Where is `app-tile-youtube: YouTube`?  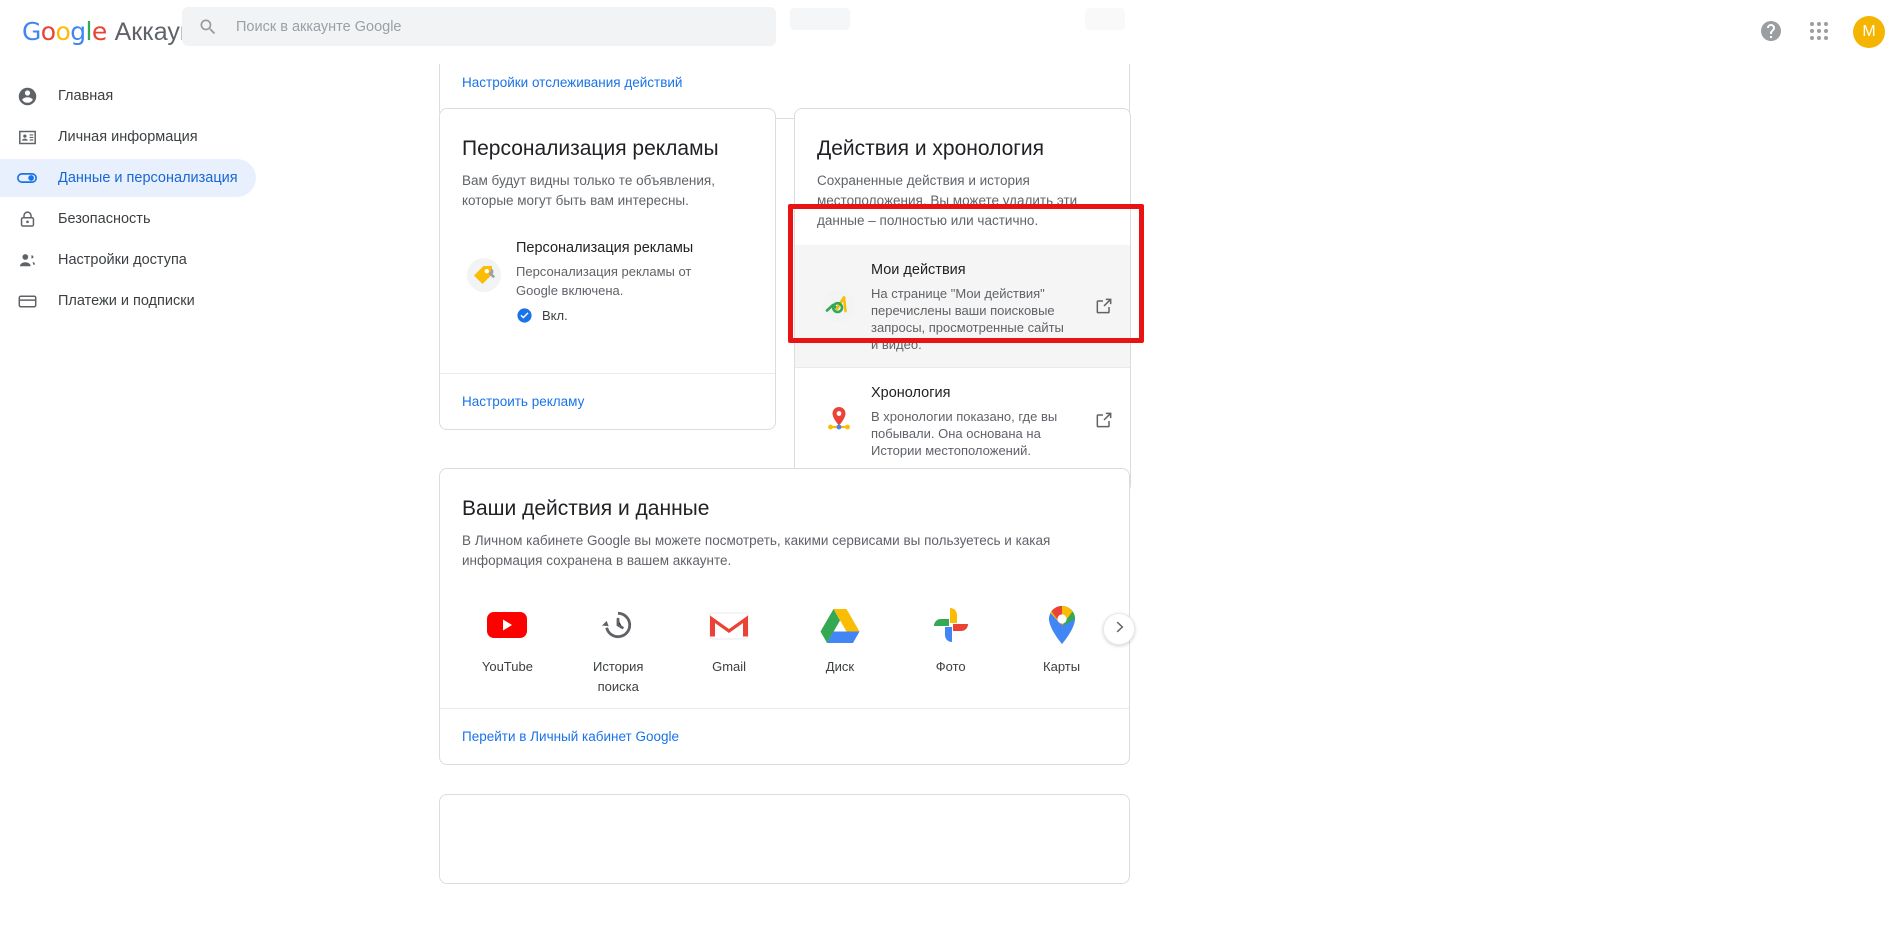
app-tile-youtube: YouTube is located at coordinates (507, 650).